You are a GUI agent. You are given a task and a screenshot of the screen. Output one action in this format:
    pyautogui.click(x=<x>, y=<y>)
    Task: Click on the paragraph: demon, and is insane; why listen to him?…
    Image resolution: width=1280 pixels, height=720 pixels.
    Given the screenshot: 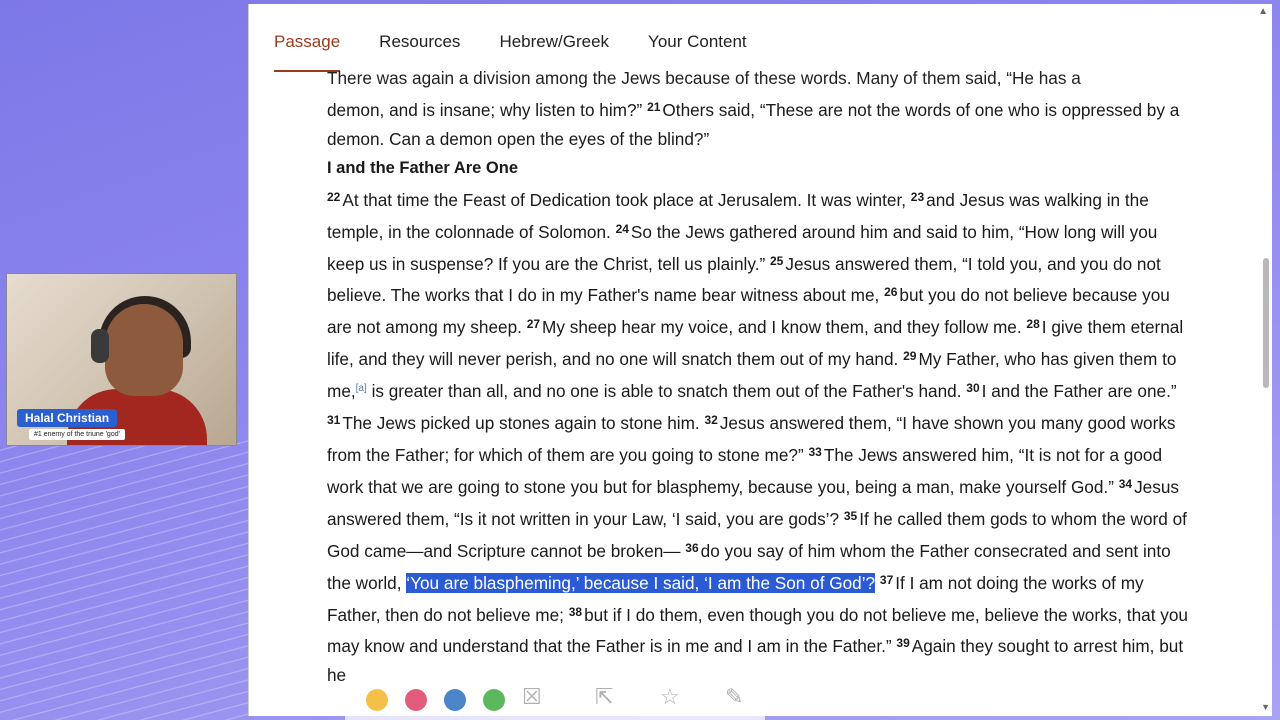 What is the action you would take?
    pyautogui.click(x=753, y=124)
    